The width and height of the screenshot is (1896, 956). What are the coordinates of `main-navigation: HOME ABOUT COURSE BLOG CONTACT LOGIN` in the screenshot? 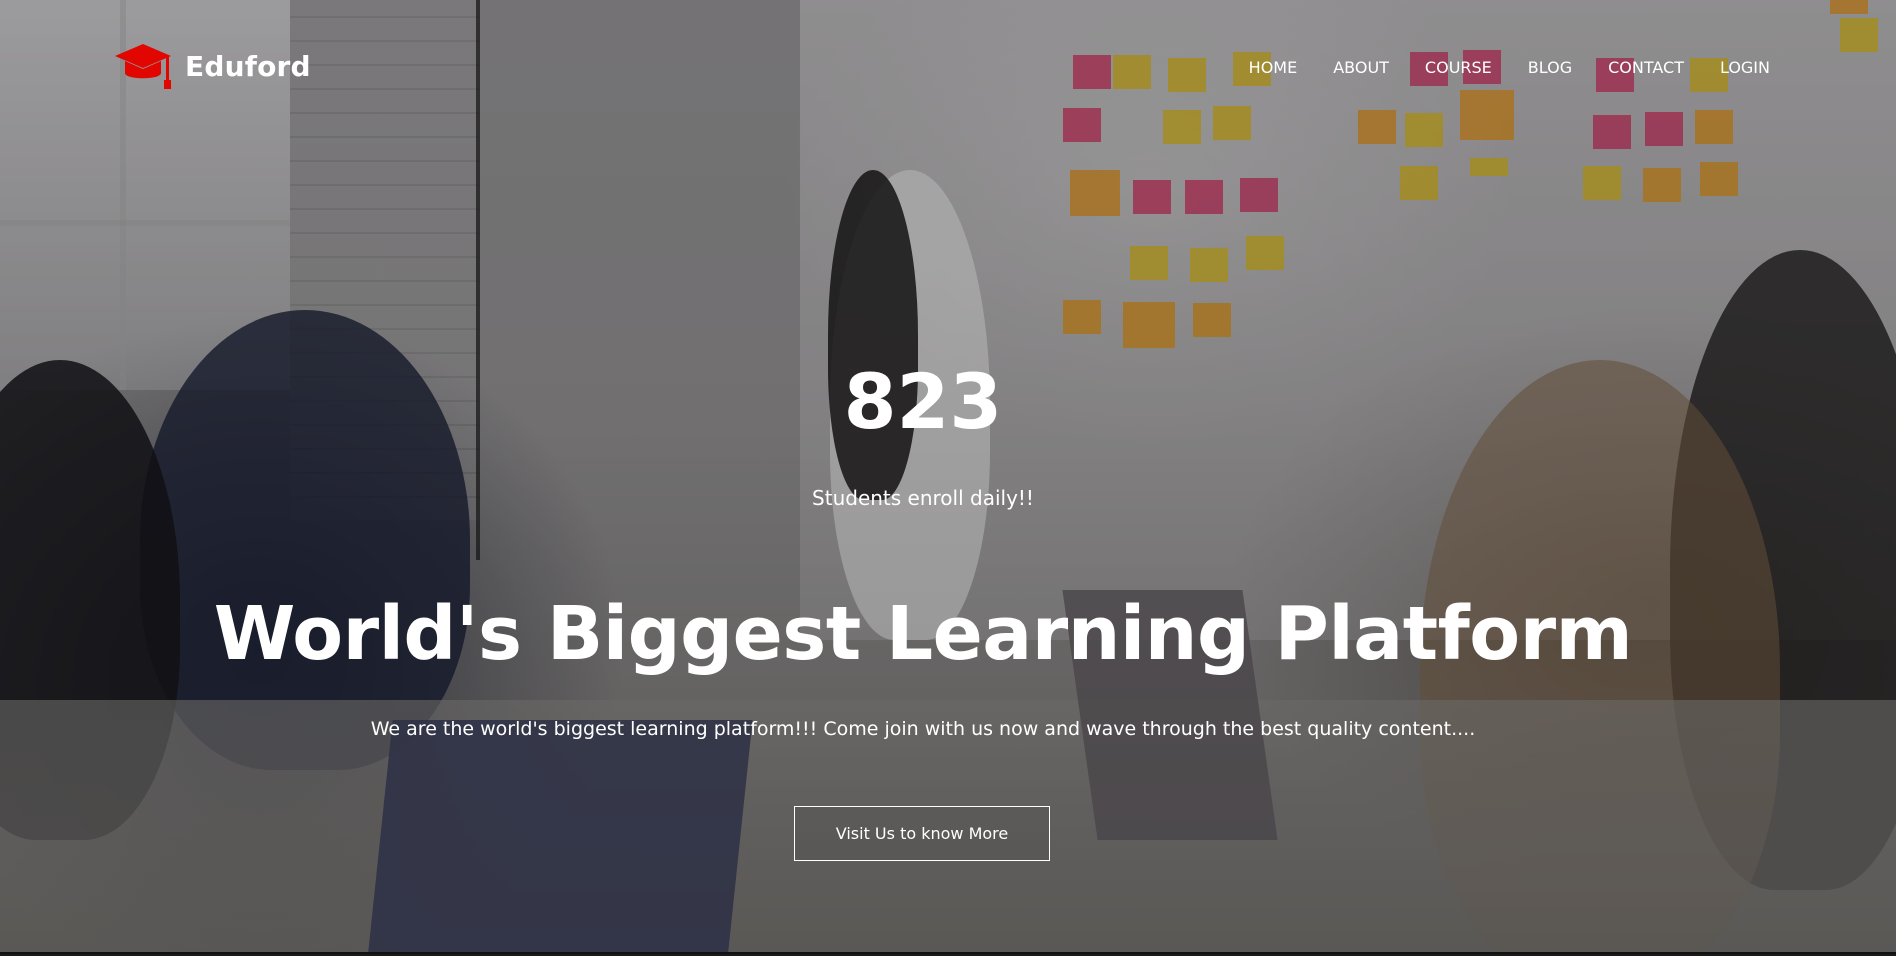 It's located at (1491, 67).